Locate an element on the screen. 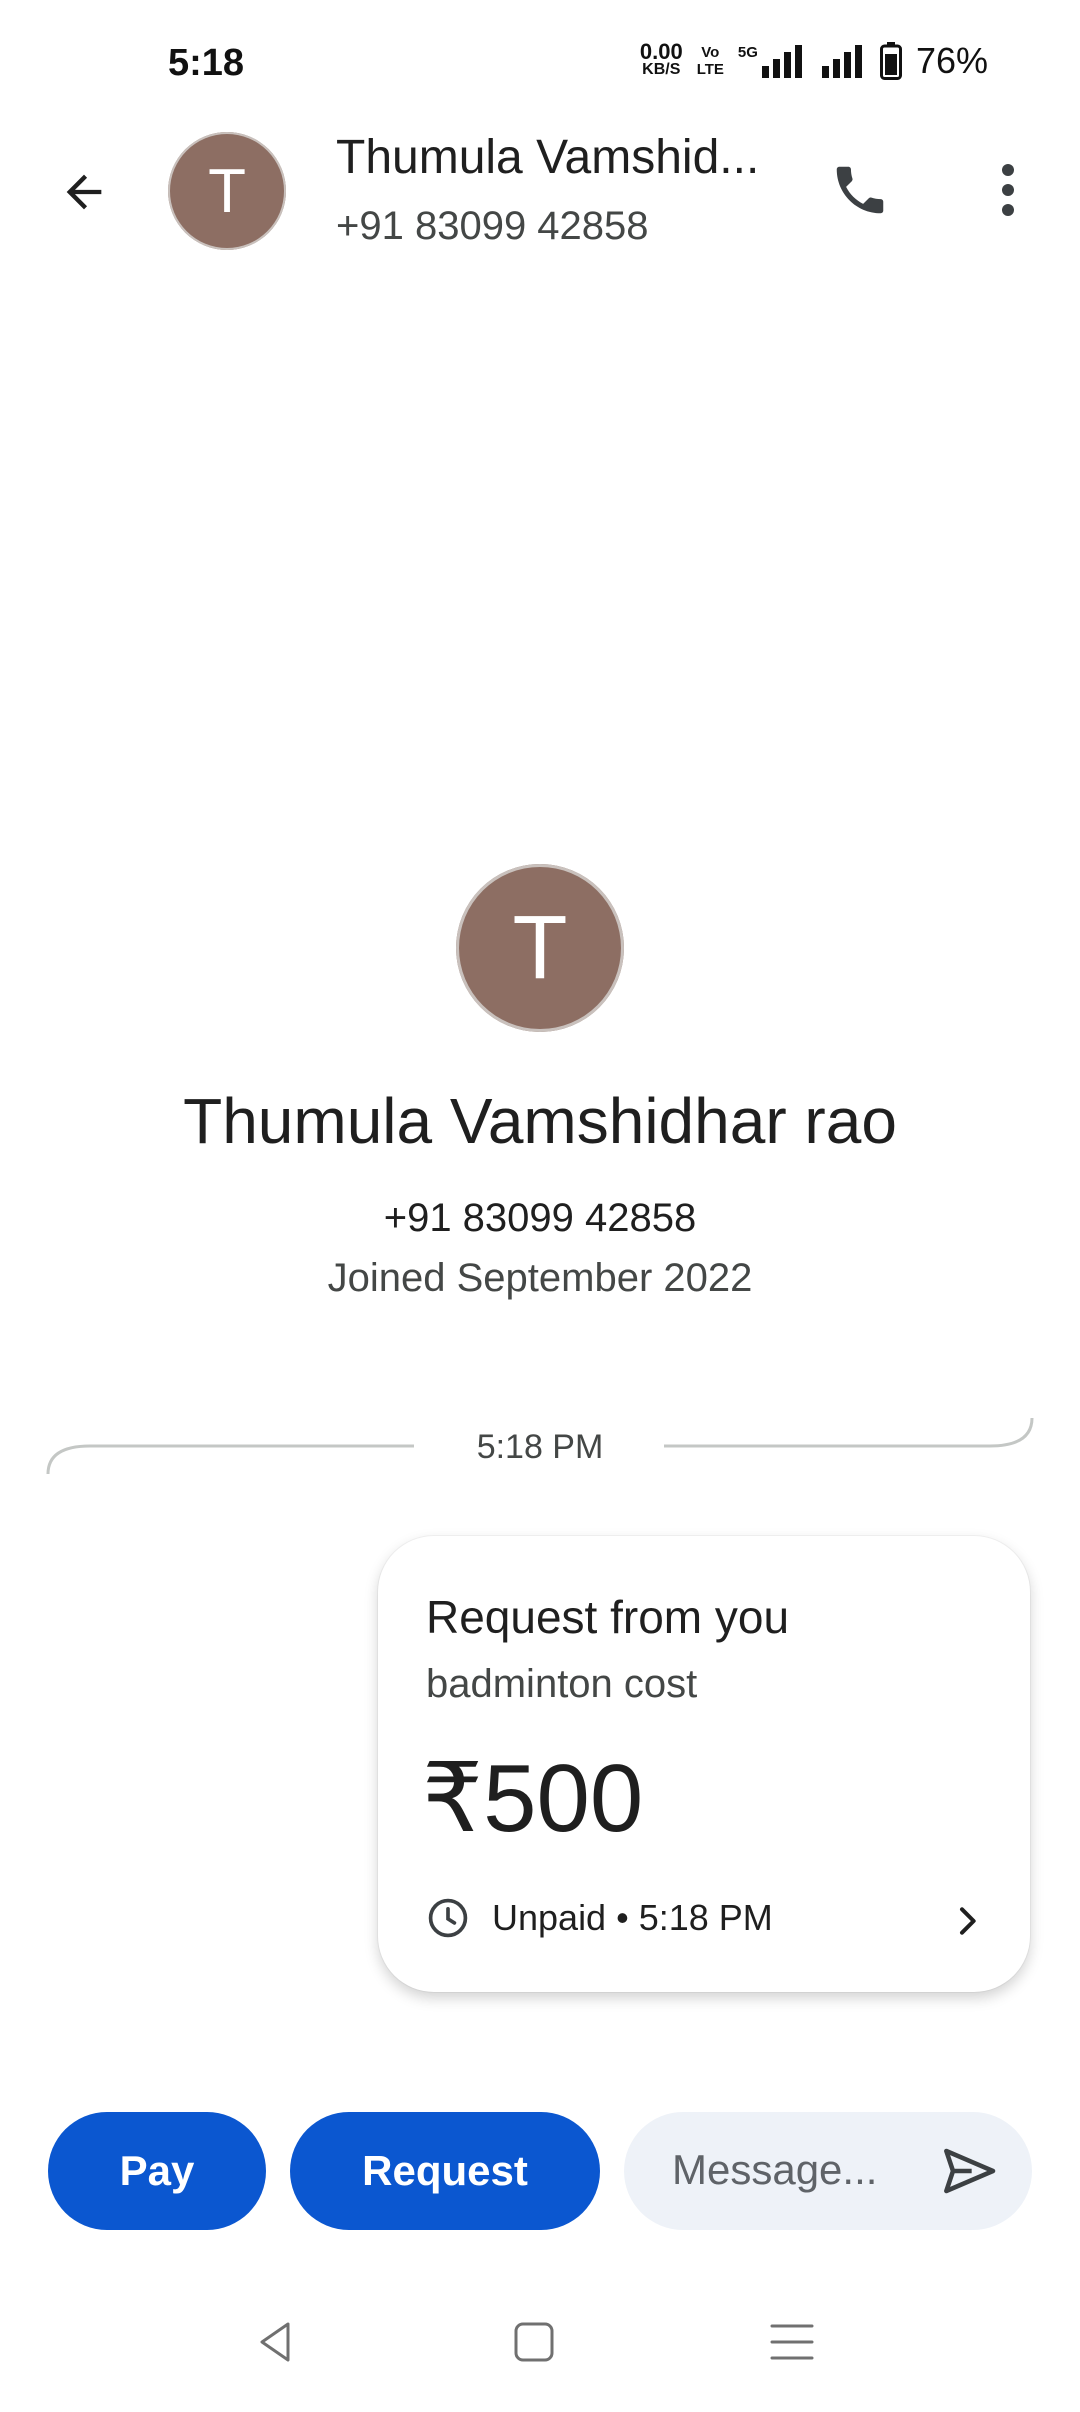 The height and width of the screenshot is (2412, 1080). arrow-left-icon is located at coordinates (84, 192).